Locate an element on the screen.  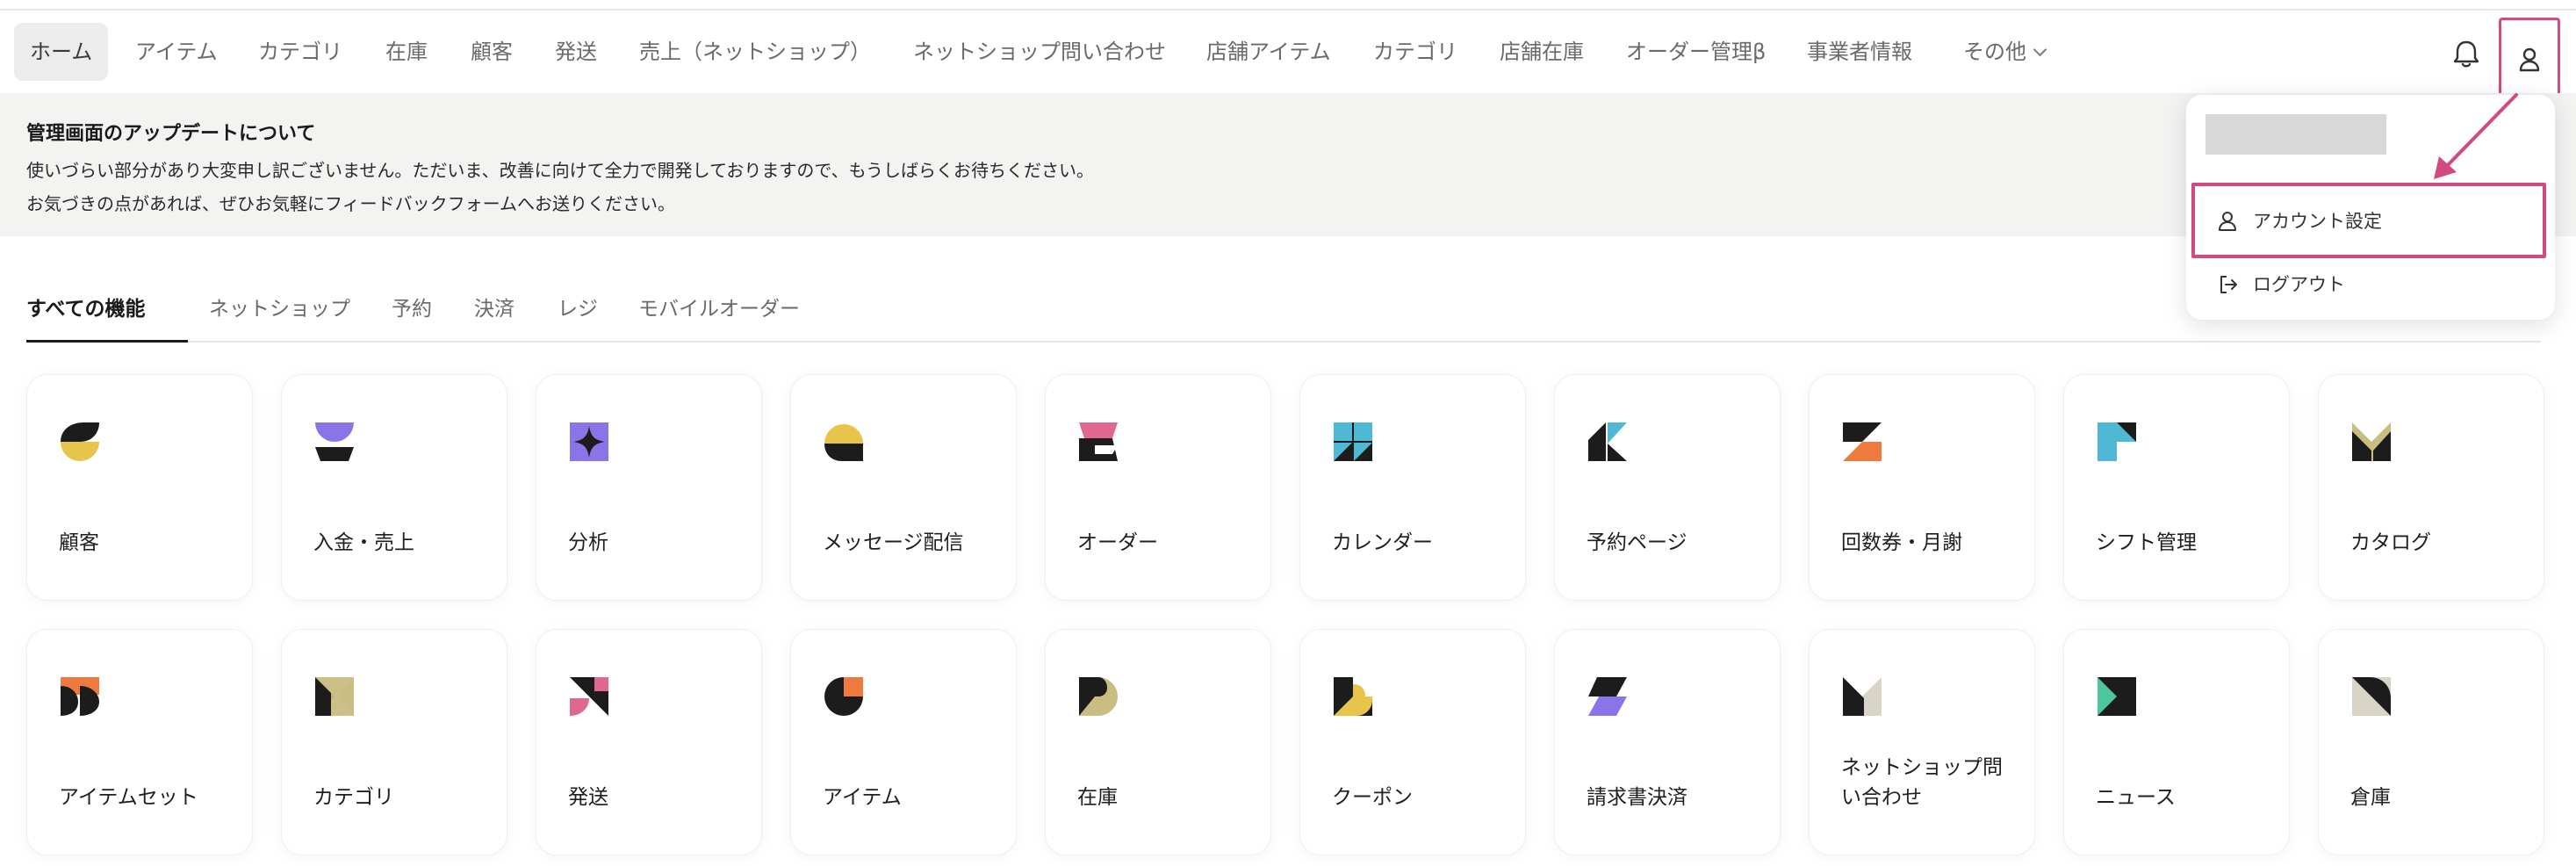
logout-icon is located at coordinates (2228, 284).